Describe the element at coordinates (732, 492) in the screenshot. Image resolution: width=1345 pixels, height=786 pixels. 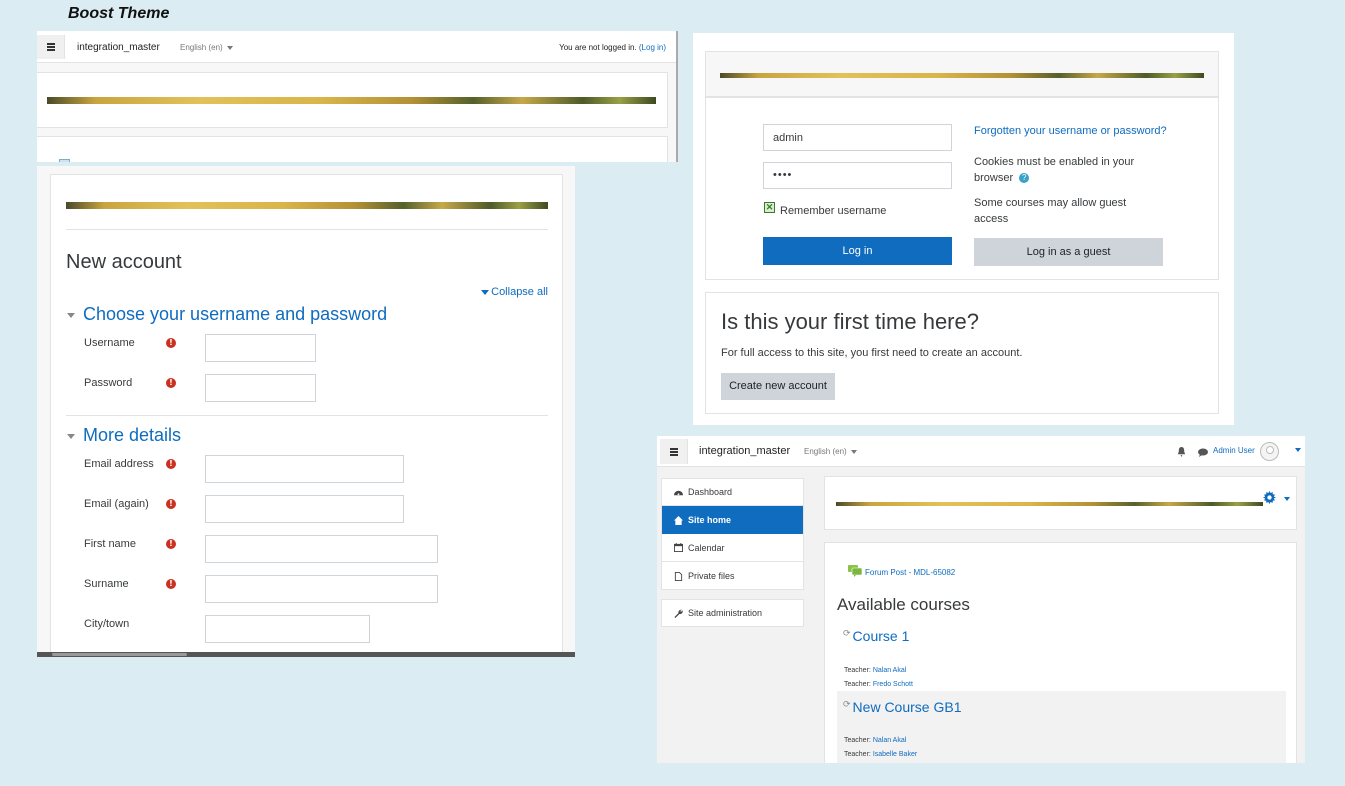
I see `nav-item-dashboard: Dashboard` at that location.